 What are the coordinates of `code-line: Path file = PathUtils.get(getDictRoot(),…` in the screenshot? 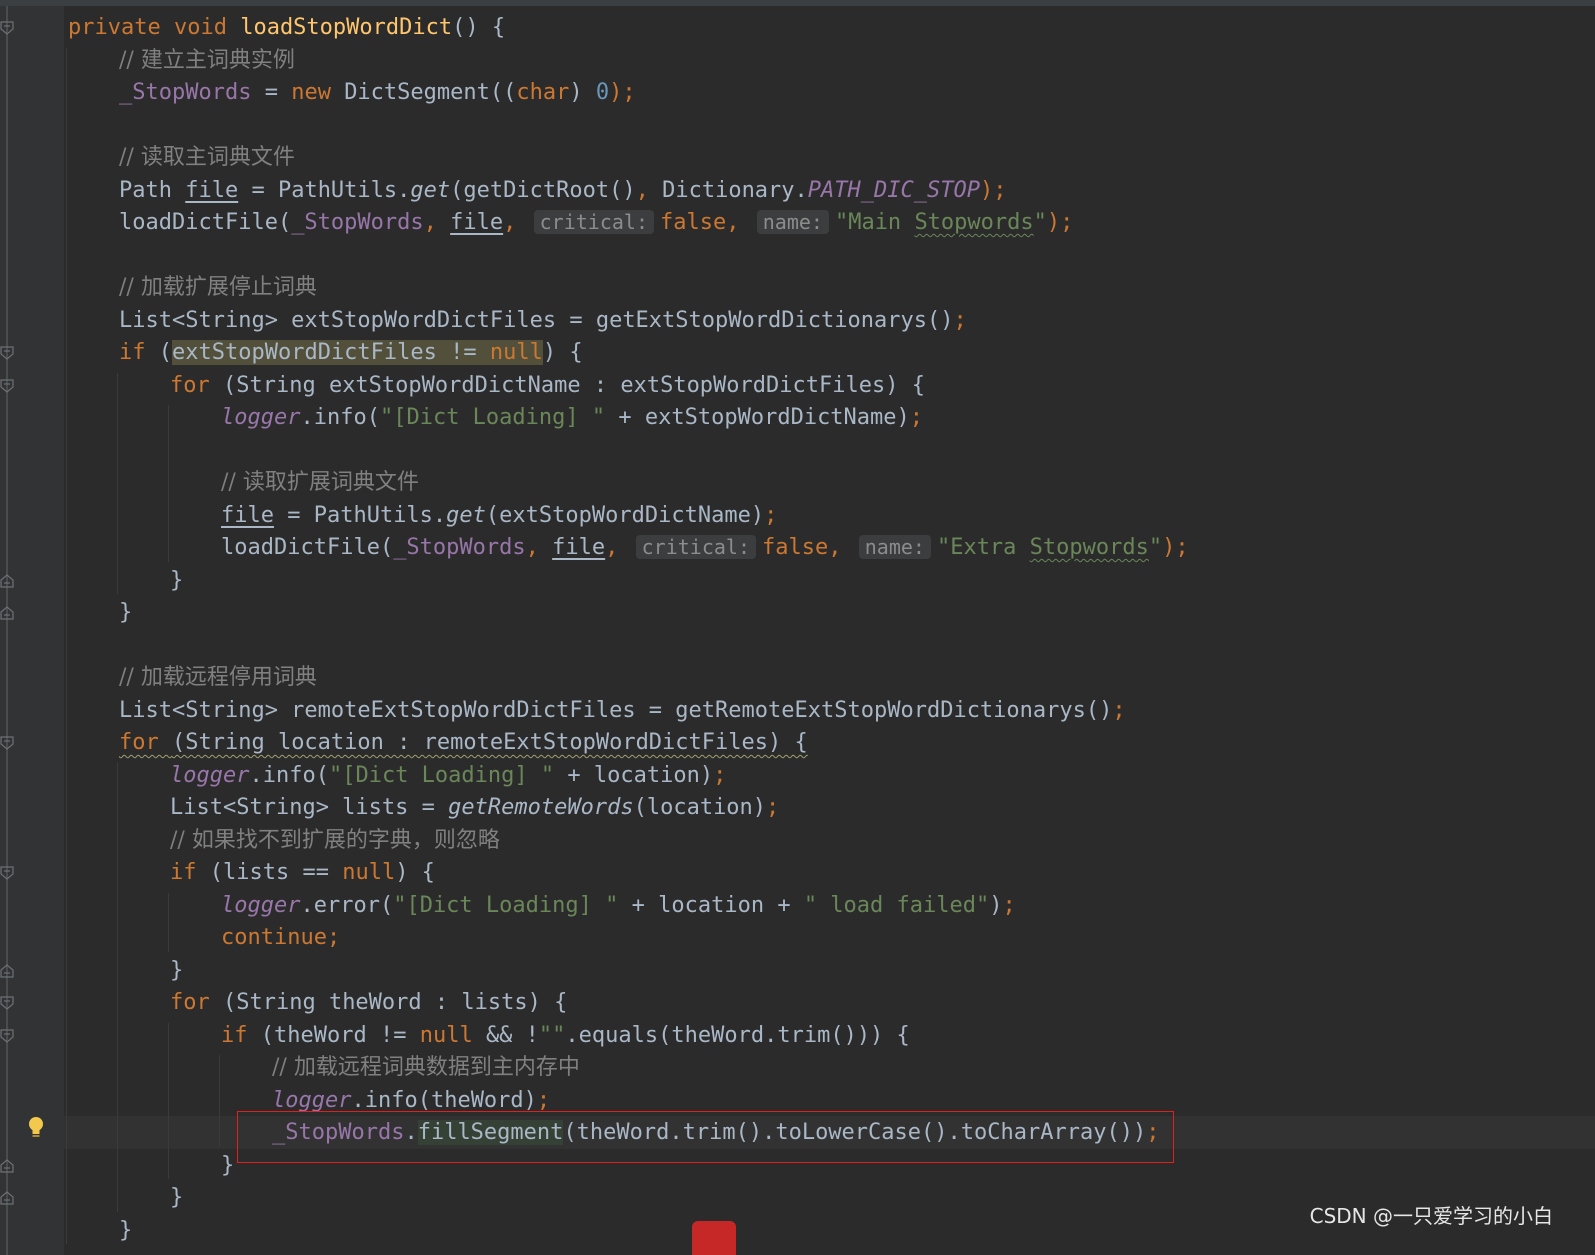 It's located at (562, 190).